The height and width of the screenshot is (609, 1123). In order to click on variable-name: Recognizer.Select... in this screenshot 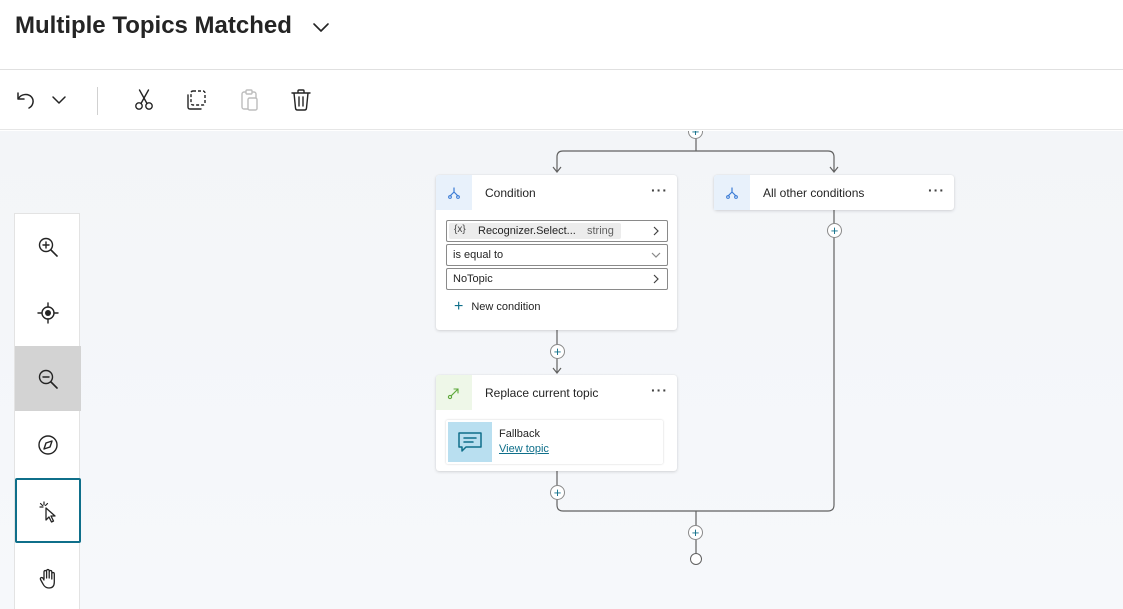, I will do `click(527, 231)`.